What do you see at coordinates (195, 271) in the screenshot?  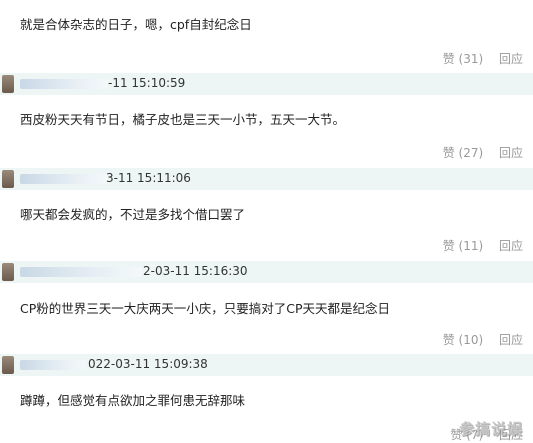 I see `comment-timestamp: 2-03-11 15:16:30` at bounding box center [195, 271].